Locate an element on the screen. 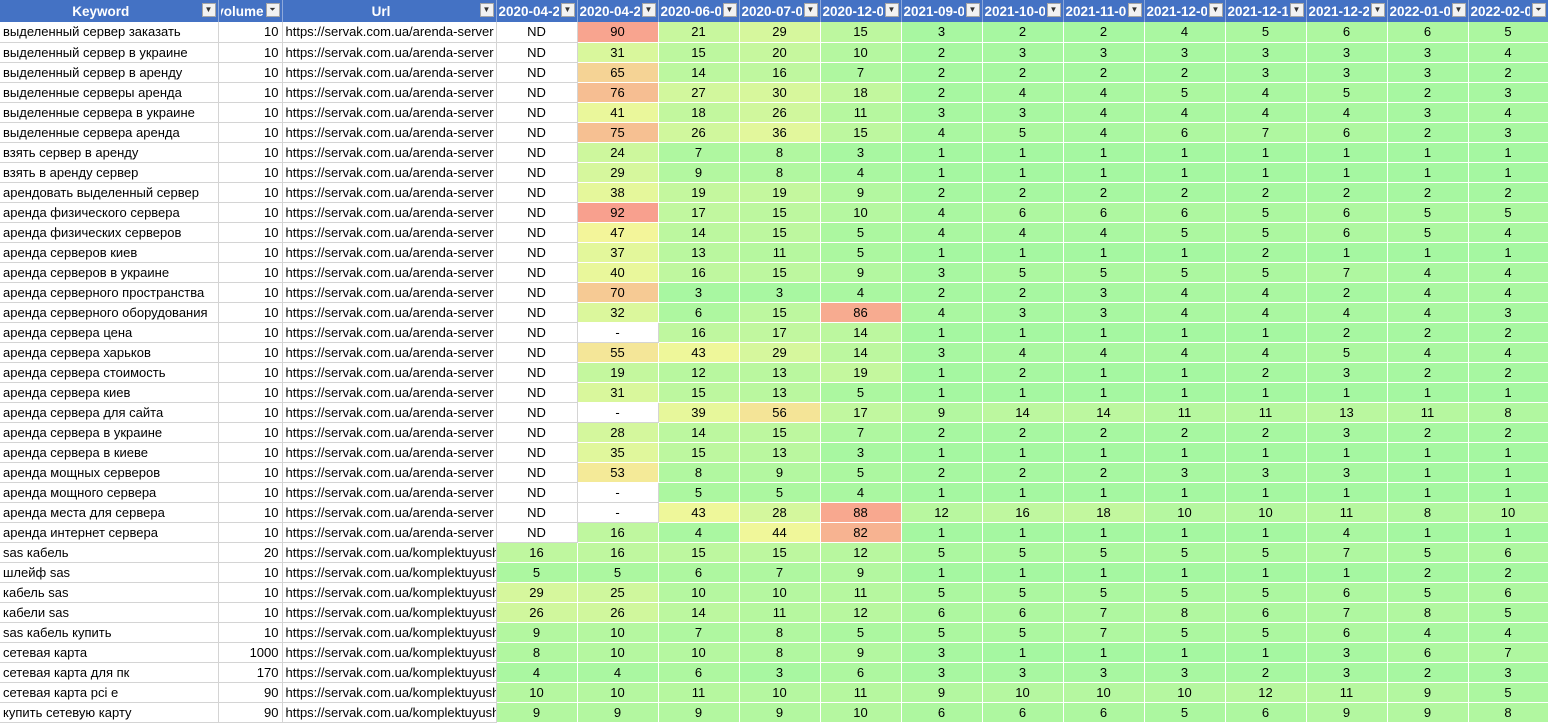  column-header: 2020-07-01▼ is located at coordinates (780, 11).